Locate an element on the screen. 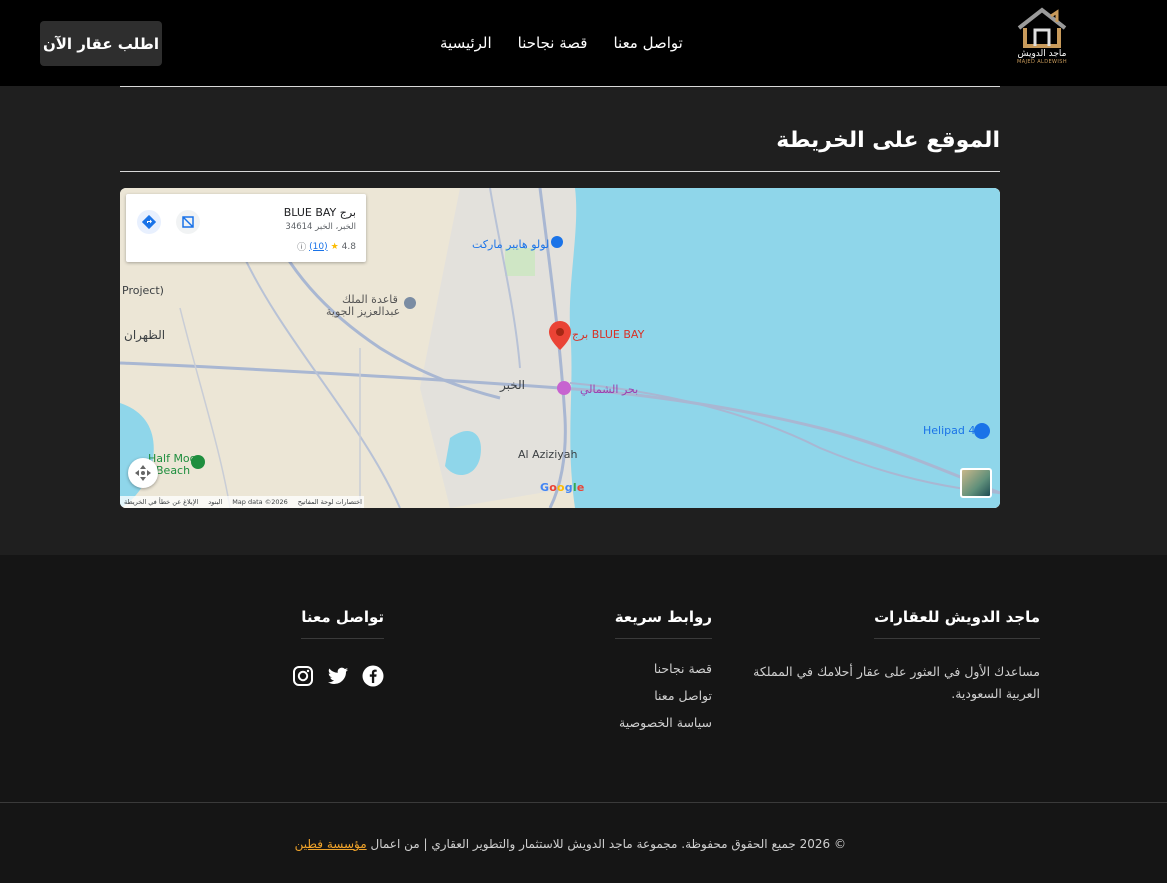  request-property-button: اطلب عقار الآن is located at coordinates (101, 43).